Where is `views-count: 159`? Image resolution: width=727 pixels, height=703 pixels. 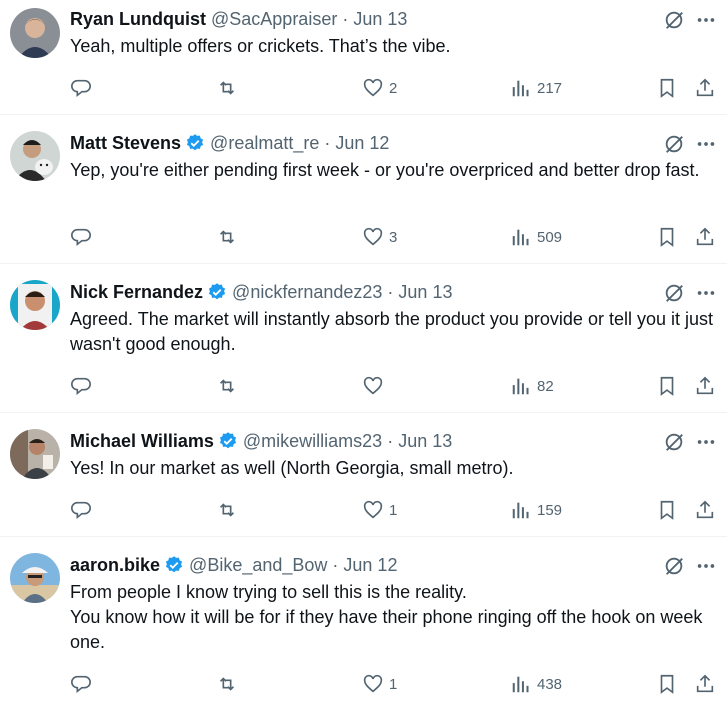
views-count: 159 is located at coordinates (550, 510).